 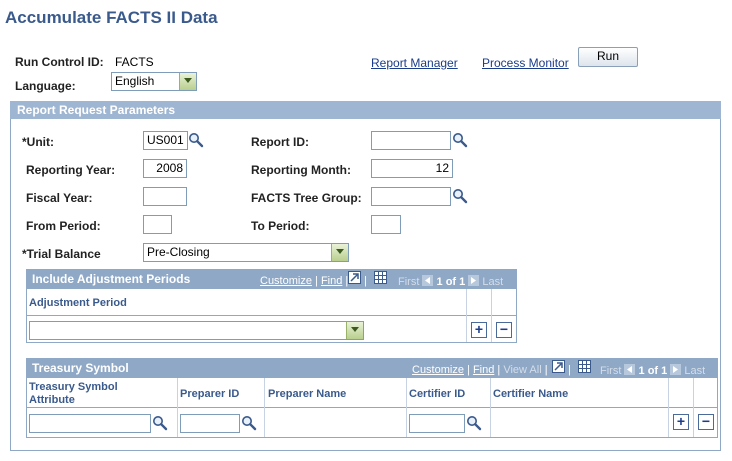 What do you see at coordinates (59, 62) in the screenshot?
I see `run-control-id-label: Run Control ID:` at bounding box center [59, 62].